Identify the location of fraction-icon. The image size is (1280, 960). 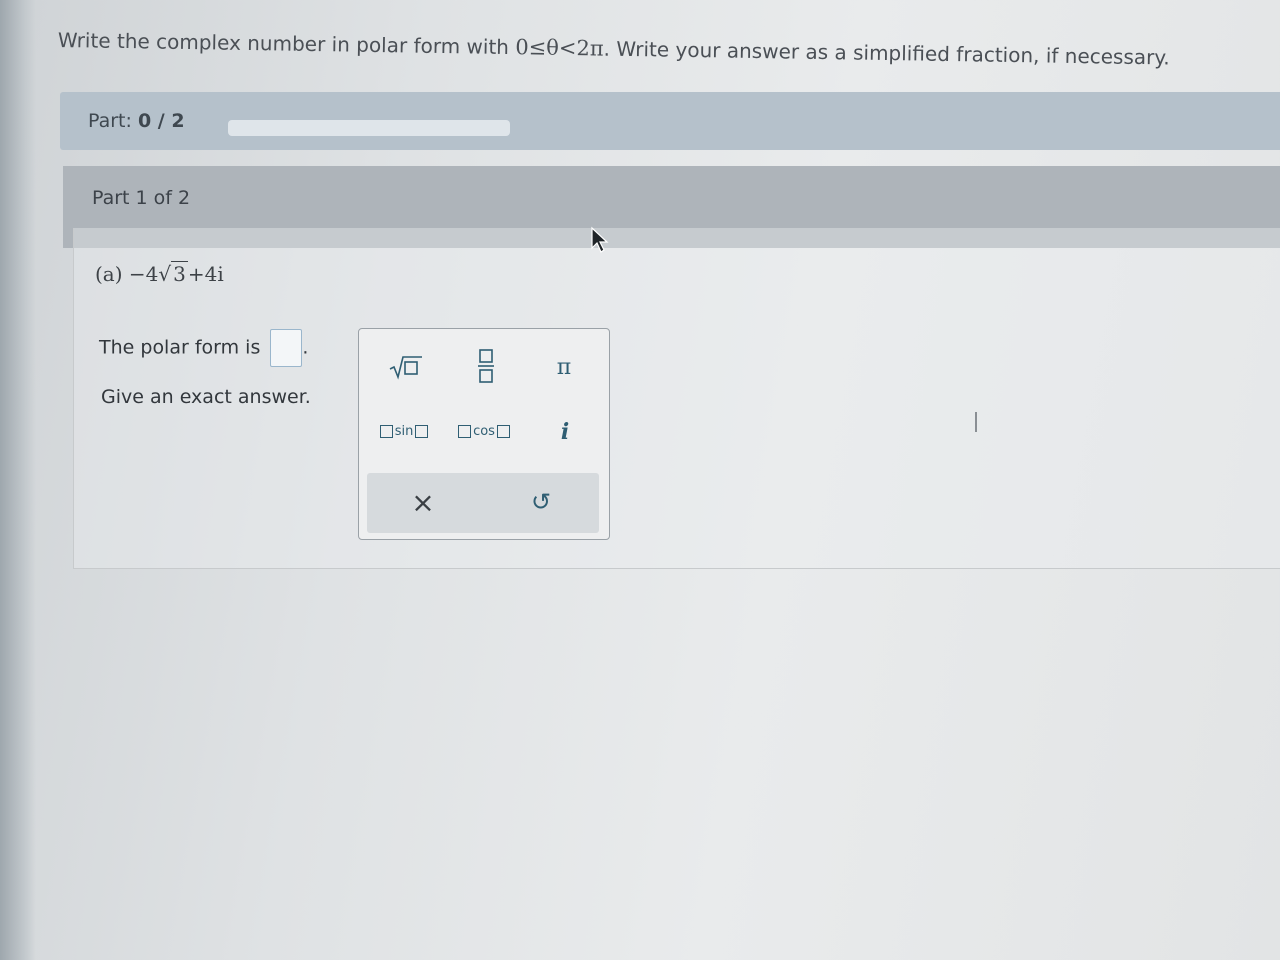
(486, 366).